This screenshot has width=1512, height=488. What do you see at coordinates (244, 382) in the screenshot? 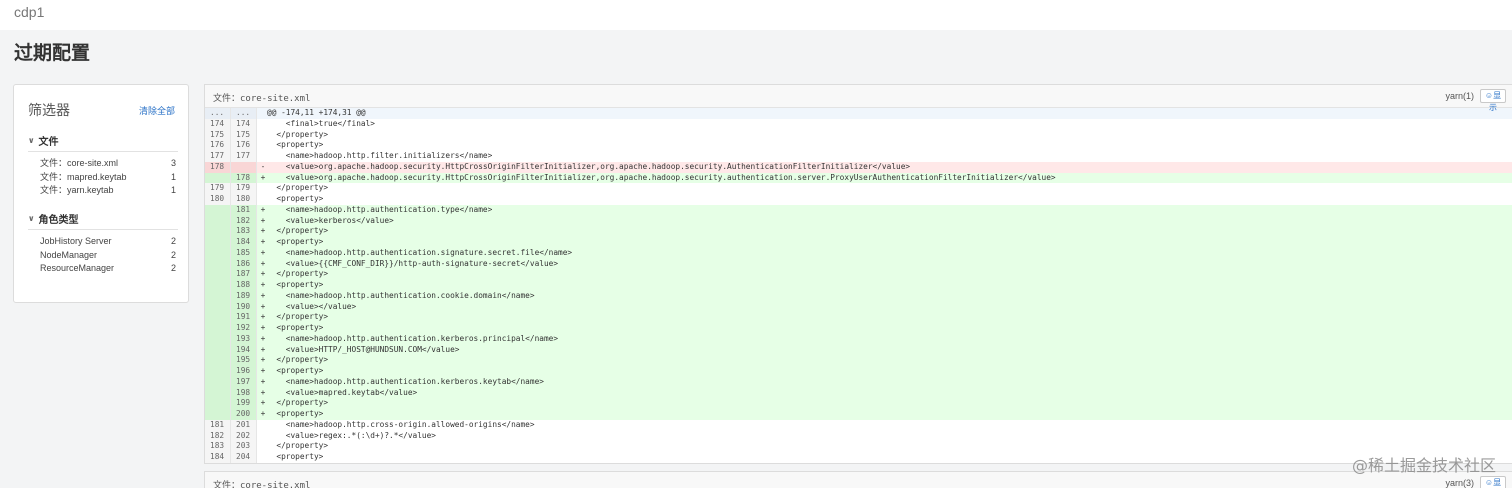
I see `new-line-number: 197` at bounding box center [244, 382].